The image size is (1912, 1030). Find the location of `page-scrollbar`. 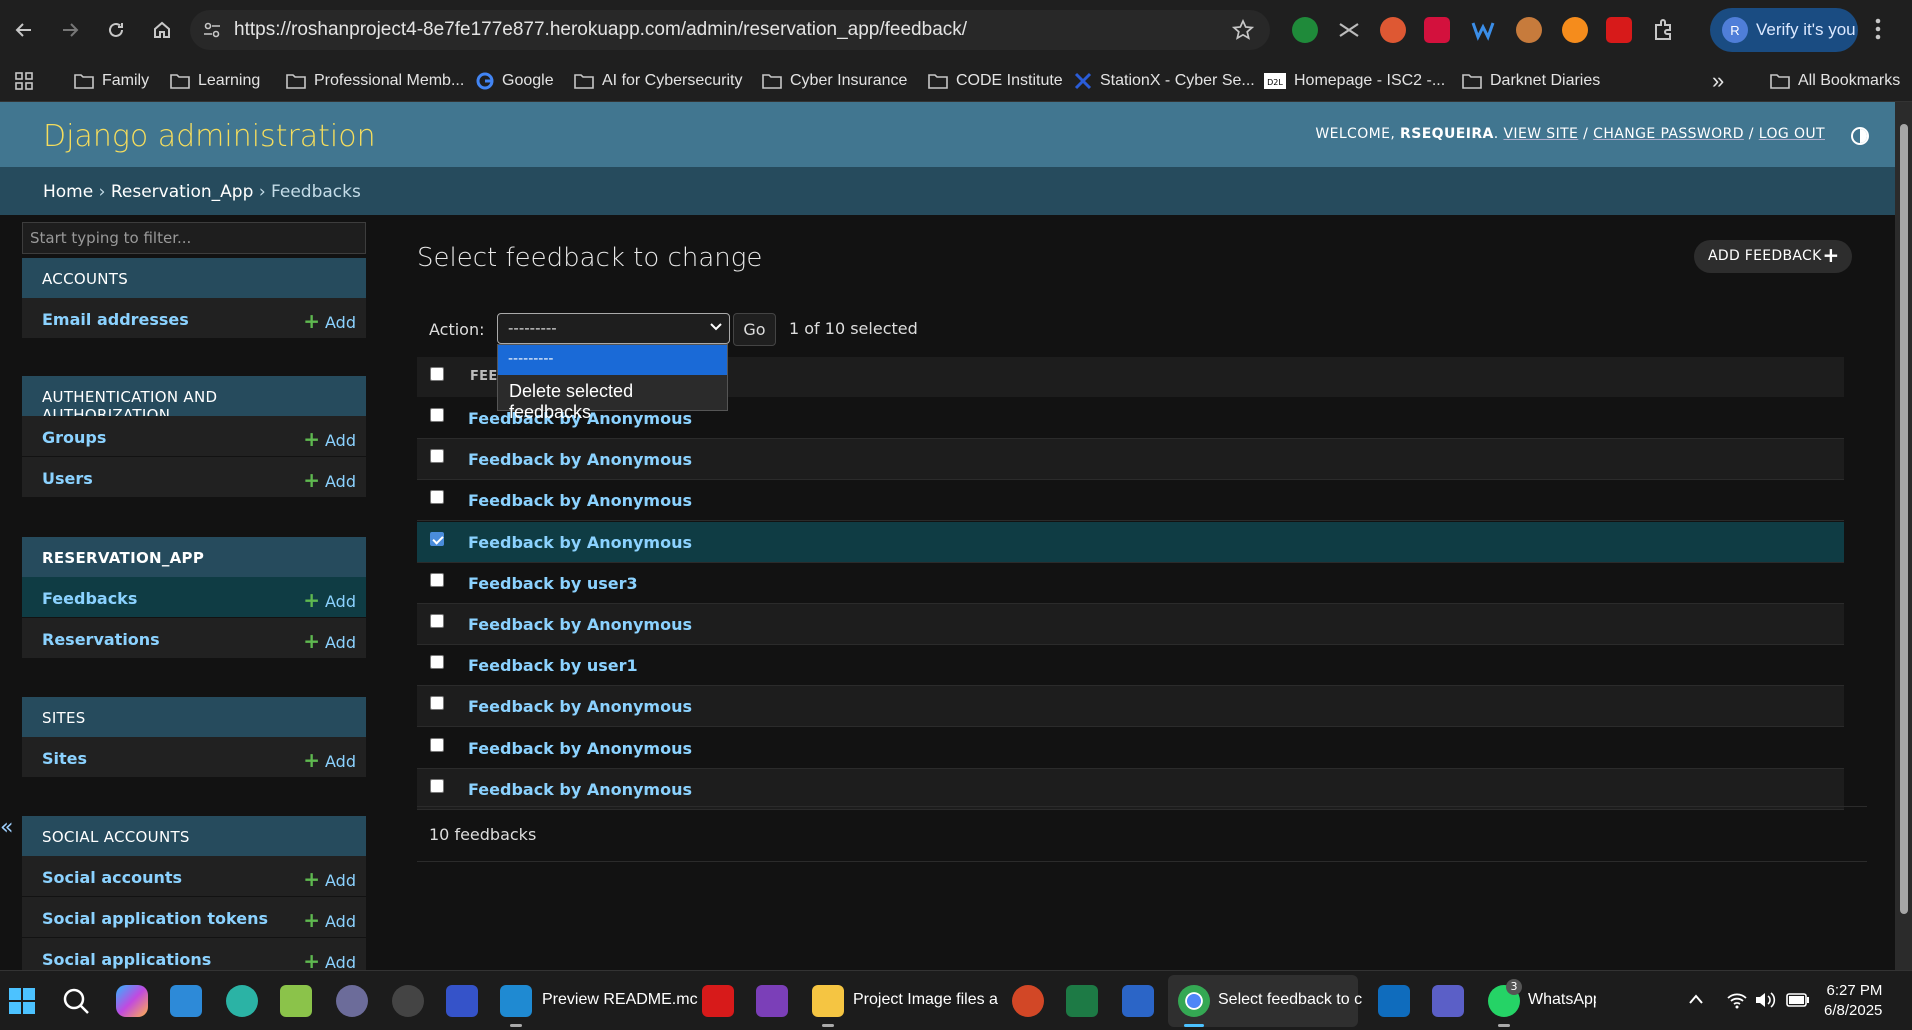

page-scrollbar is located at coordinates (1903, 536).